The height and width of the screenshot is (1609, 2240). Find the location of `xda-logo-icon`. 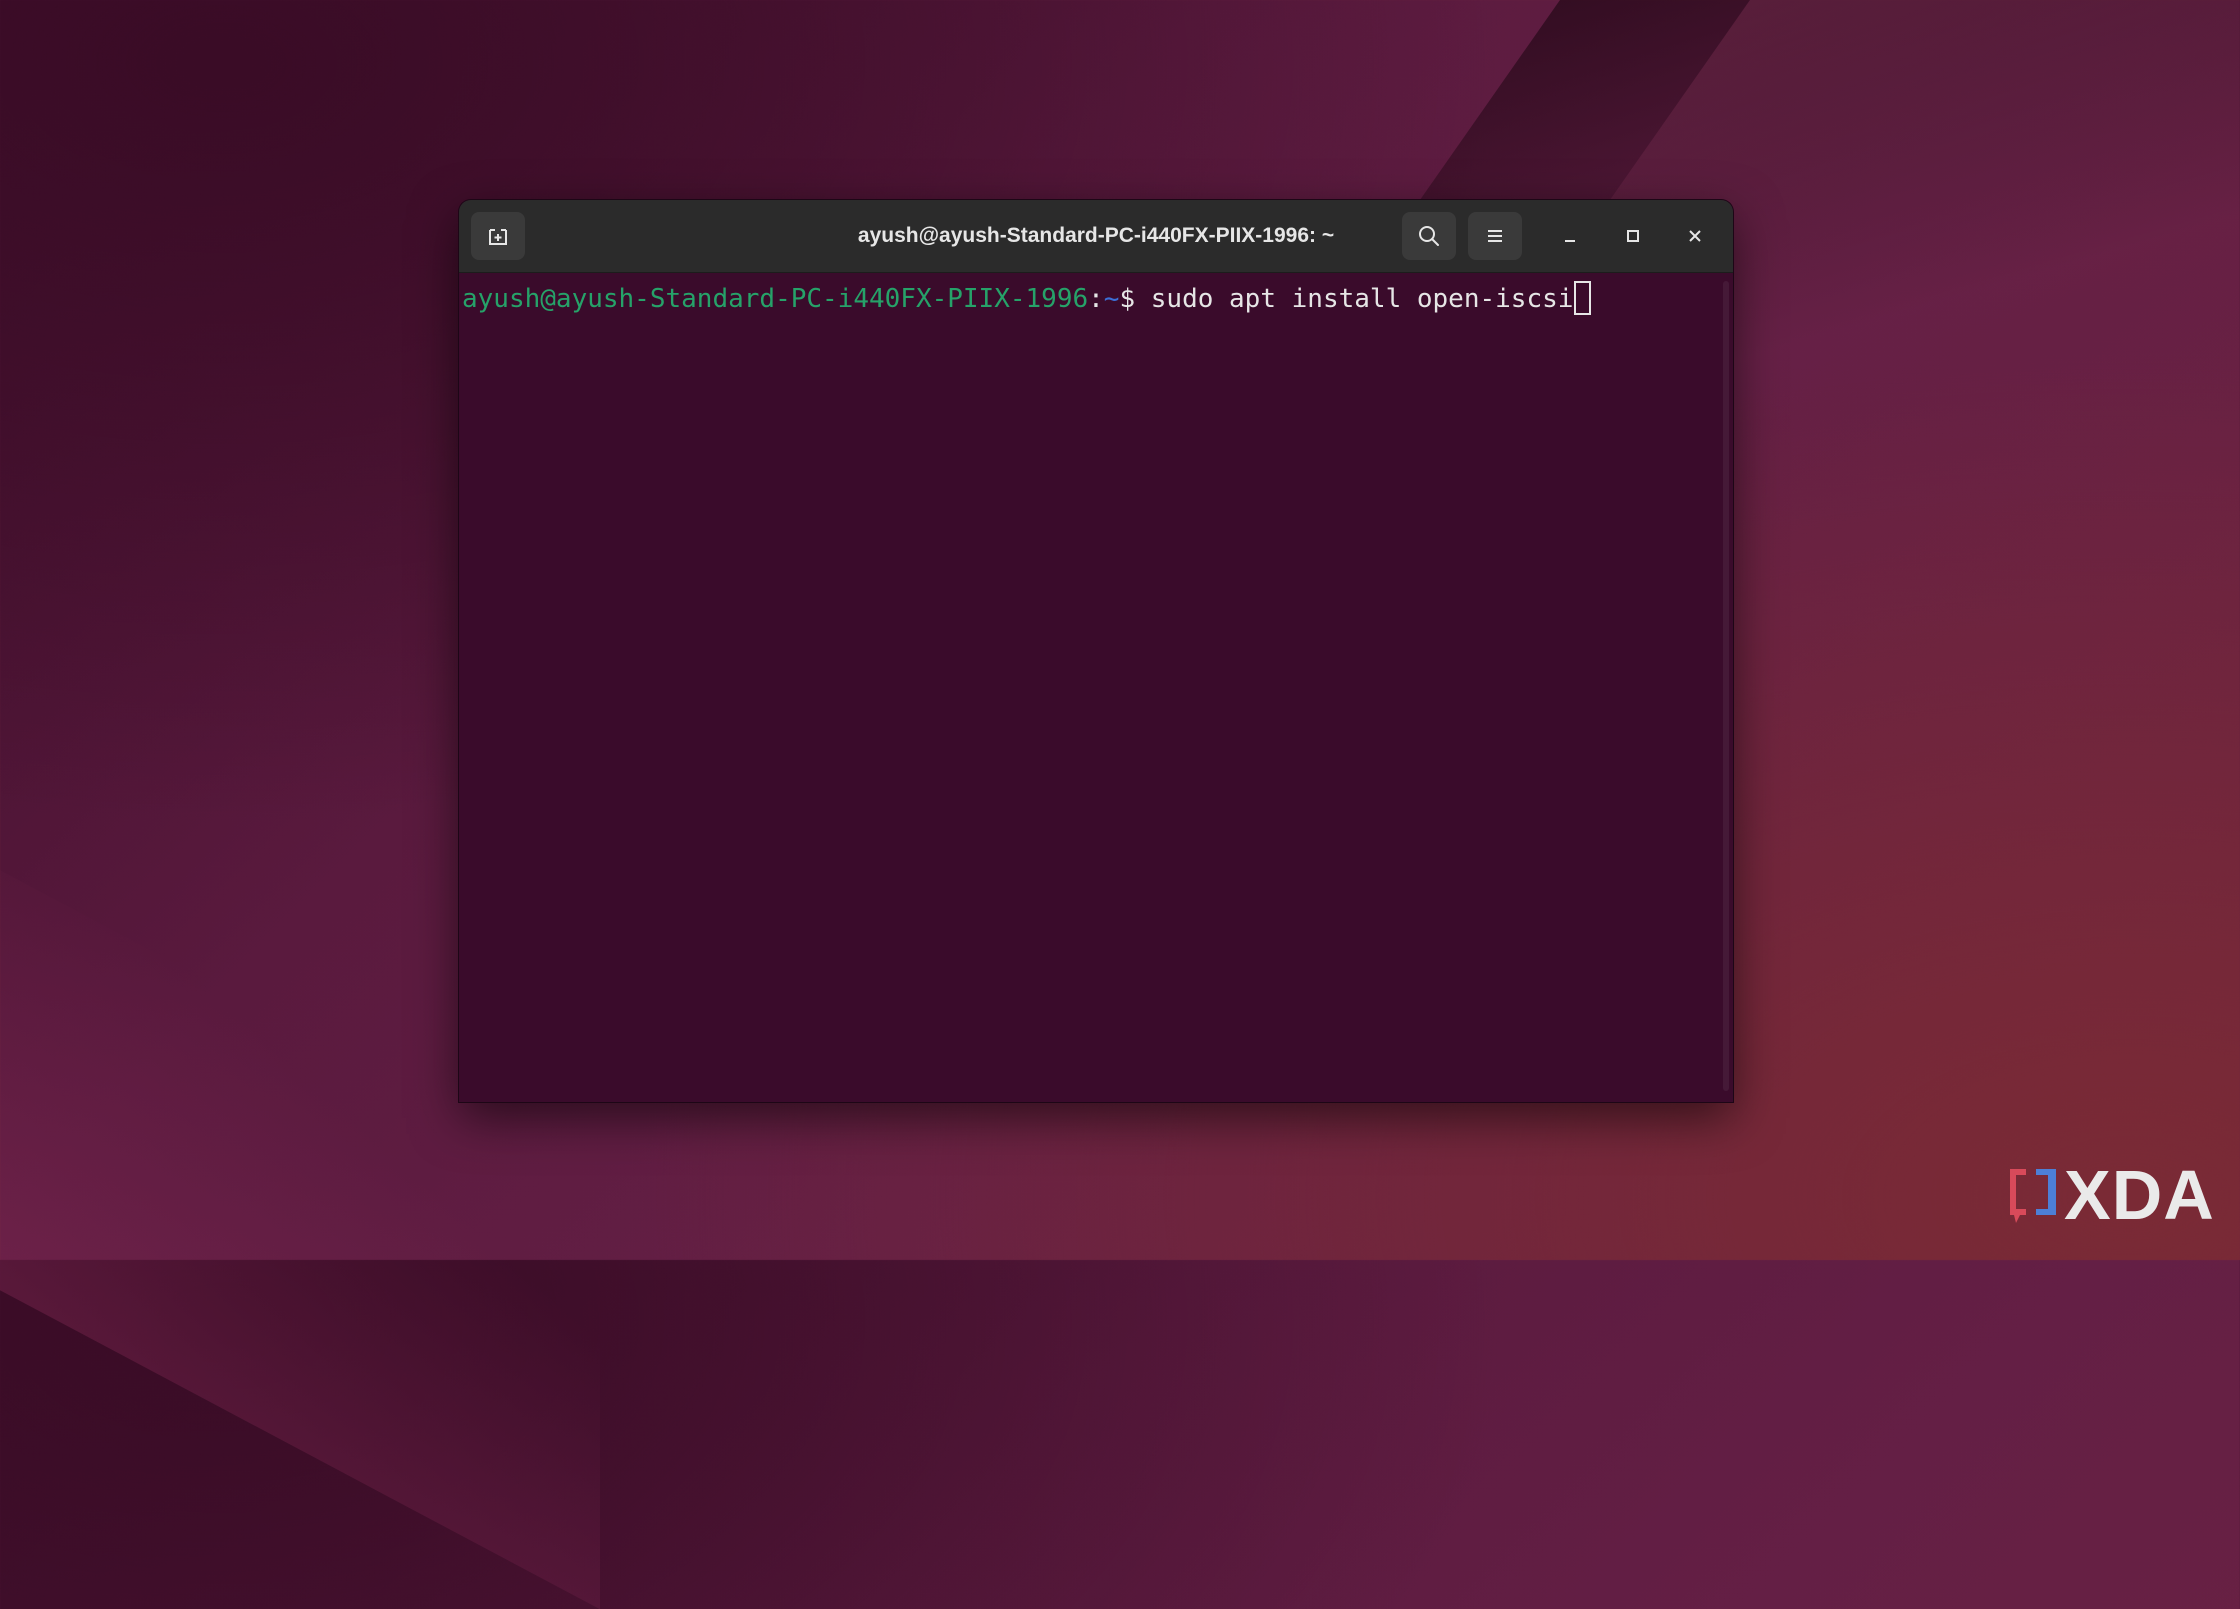

xda-logo-icon is located at coordinates (2033, 1196).